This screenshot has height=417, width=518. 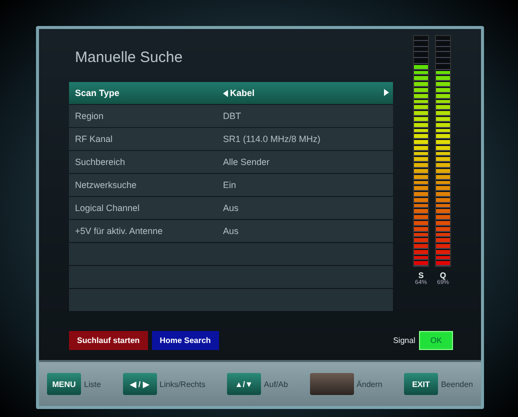 What do you see at coordinates (100, 162) in the screenshot?
I see `setting-label: Suchbereich` at bounding box center [100, 162].